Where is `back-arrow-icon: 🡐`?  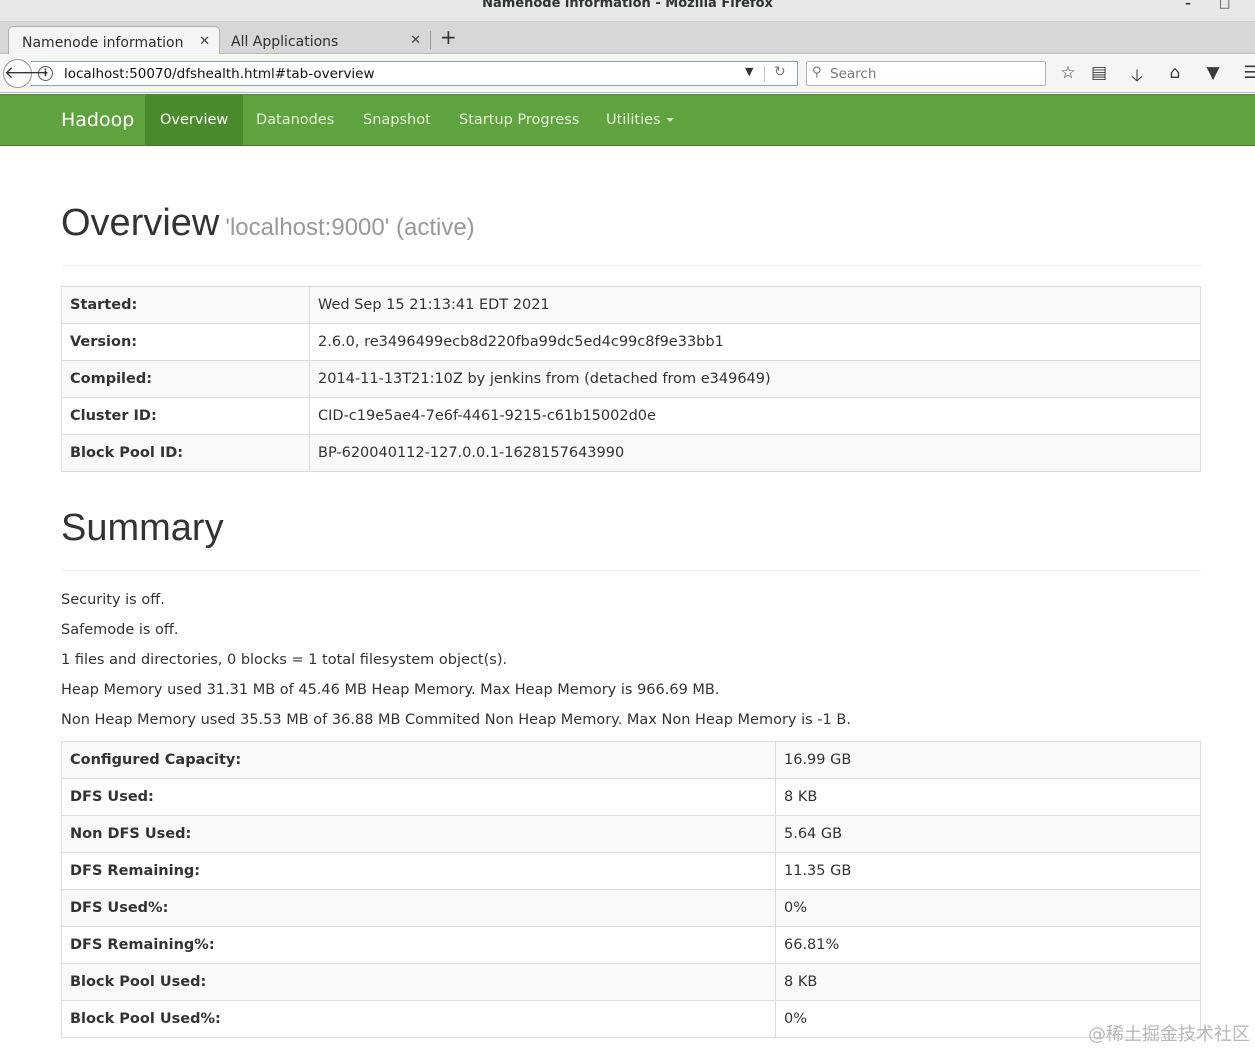 back-arrow-icon: 🡐 is located at coordinates (27, 73).